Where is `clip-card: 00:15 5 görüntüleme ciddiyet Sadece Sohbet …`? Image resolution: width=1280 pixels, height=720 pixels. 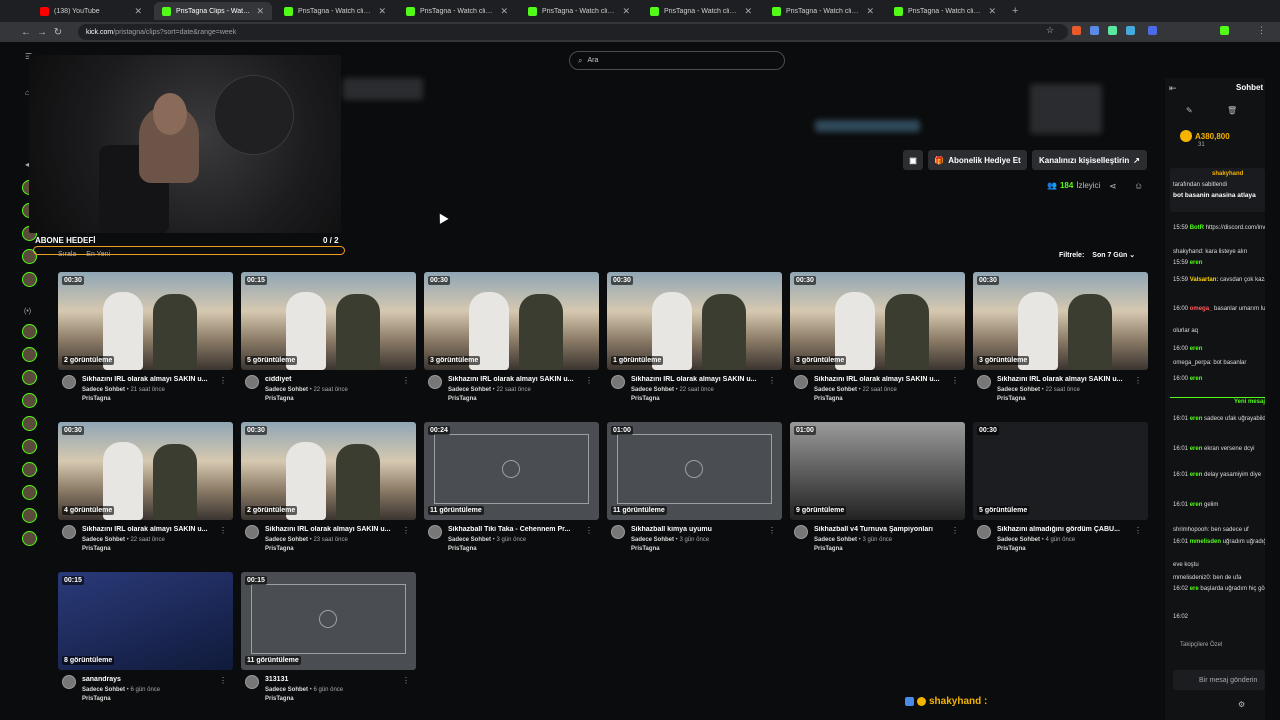 clip-card: 00:15 5 görüntüleme ciddiyet Sadece Sohbet … is located at coordinates (328, 342).